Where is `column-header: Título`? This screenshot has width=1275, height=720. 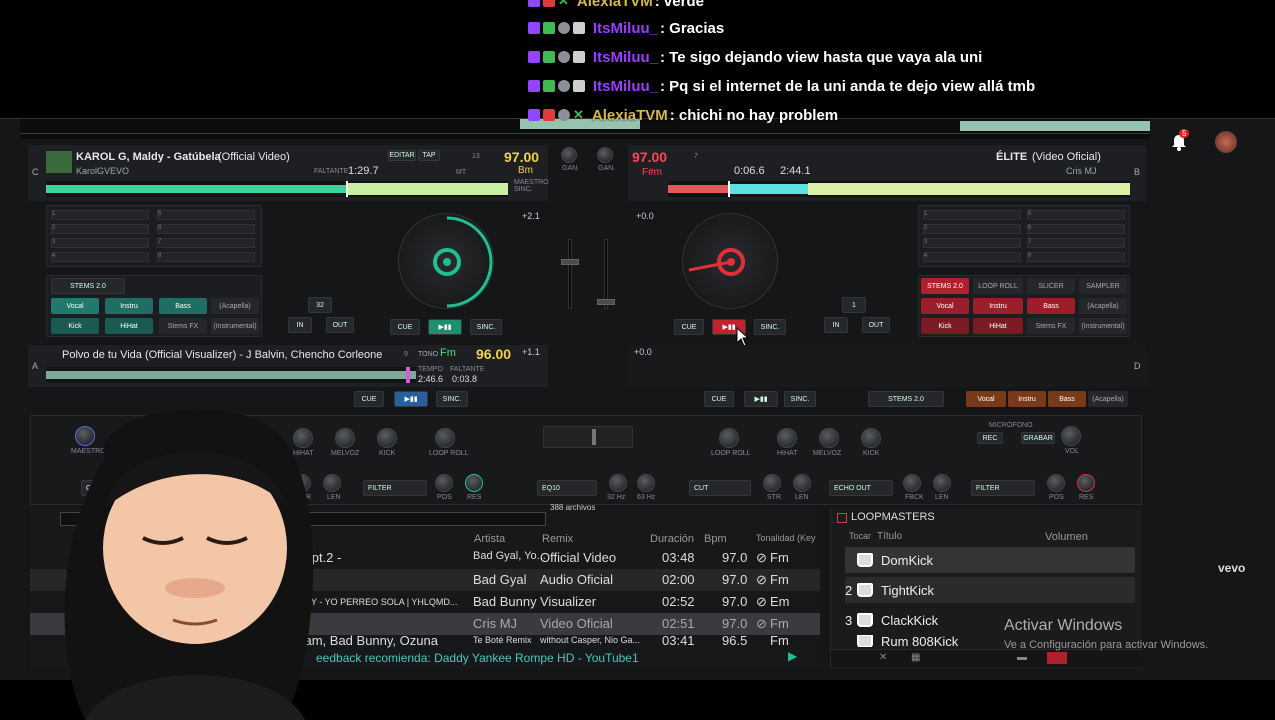 column-header: Título is located at coordinates (889, 536).